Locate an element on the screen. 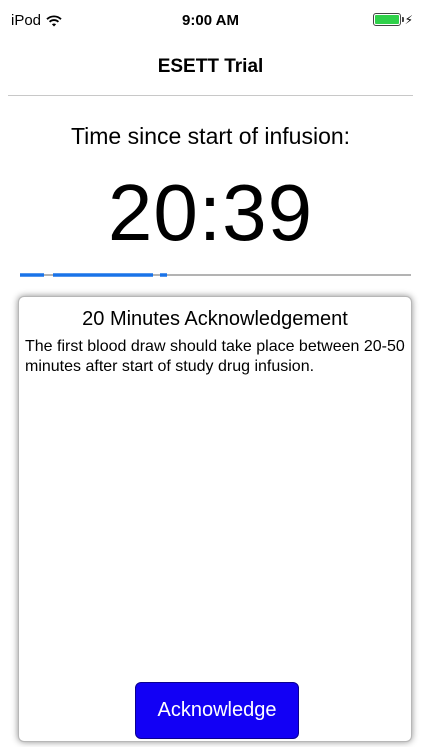 The width and height of the screenshot is (421, 747). battery-icon: ⚡ is located at coordinates (392, 19).